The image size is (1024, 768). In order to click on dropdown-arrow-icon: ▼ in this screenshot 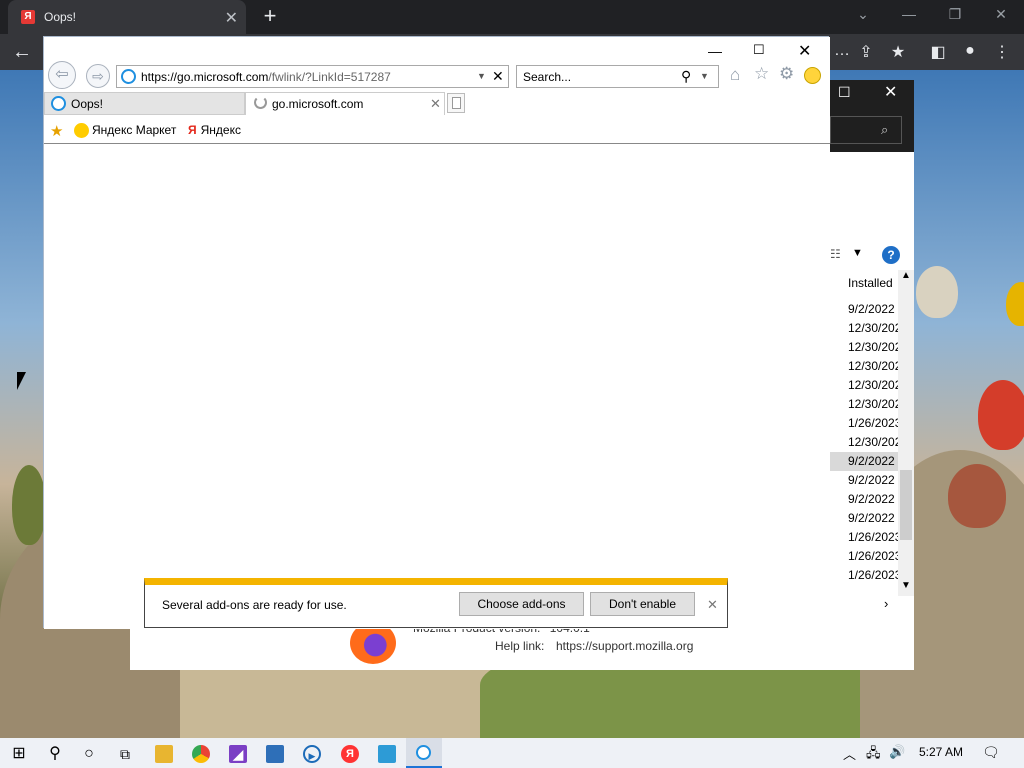, I will do `click(857, 253)`.